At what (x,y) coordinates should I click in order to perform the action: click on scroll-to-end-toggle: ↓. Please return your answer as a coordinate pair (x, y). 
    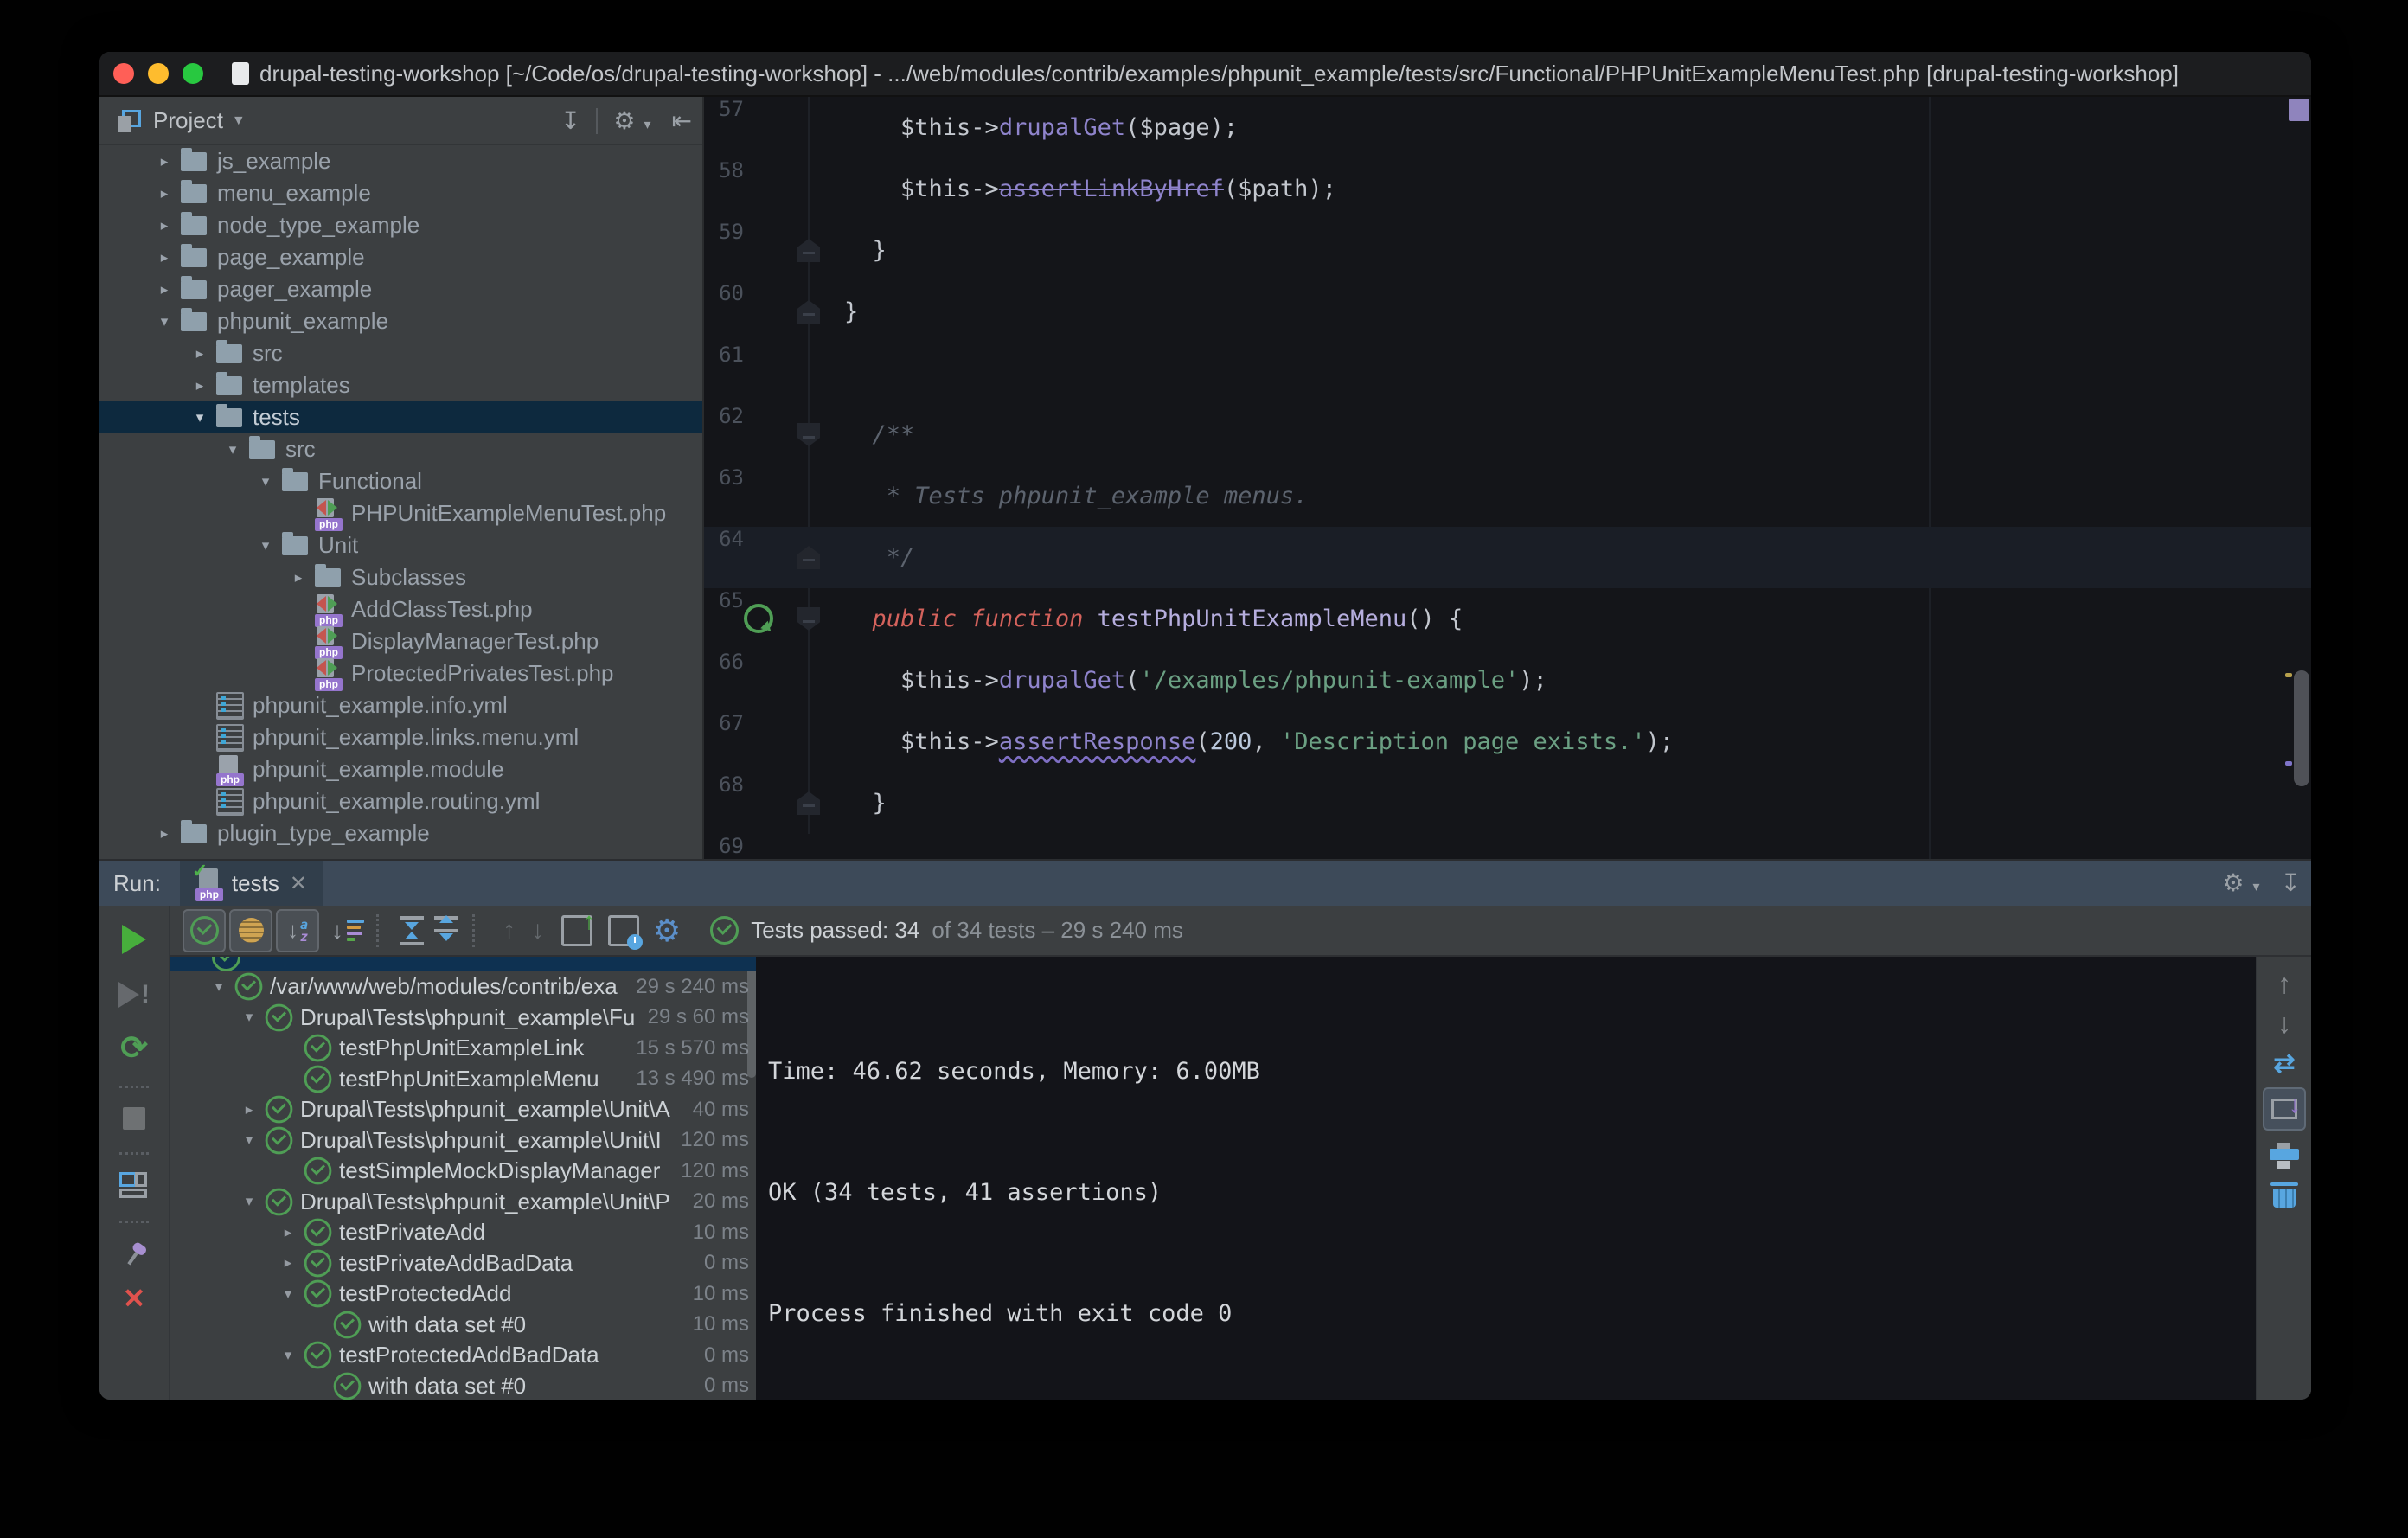
    Looking at the image, I should click on (2284, 1109).